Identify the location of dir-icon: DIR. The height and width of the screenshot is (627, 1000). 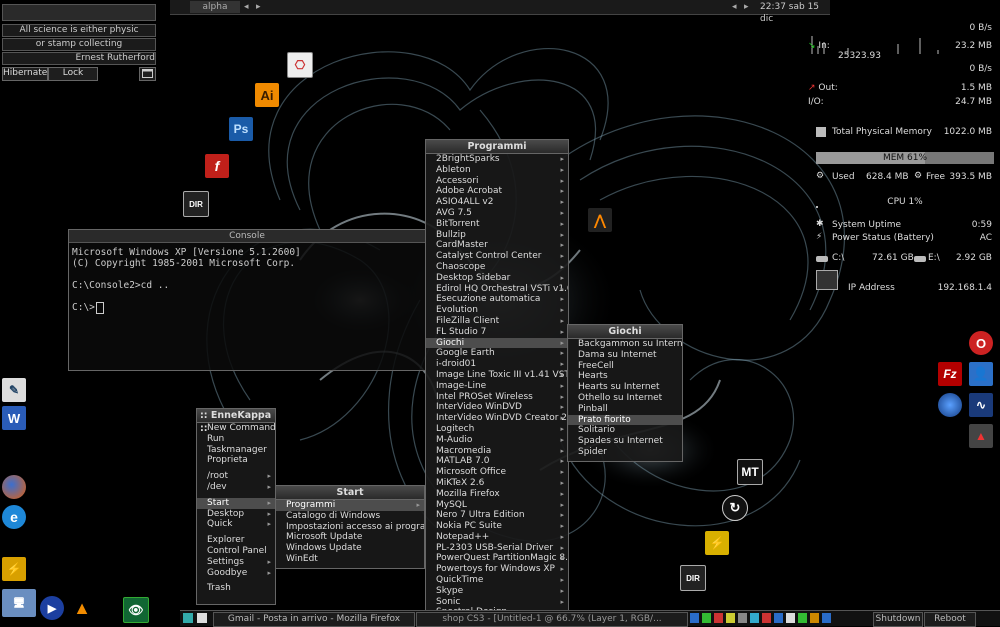
(196, 204).